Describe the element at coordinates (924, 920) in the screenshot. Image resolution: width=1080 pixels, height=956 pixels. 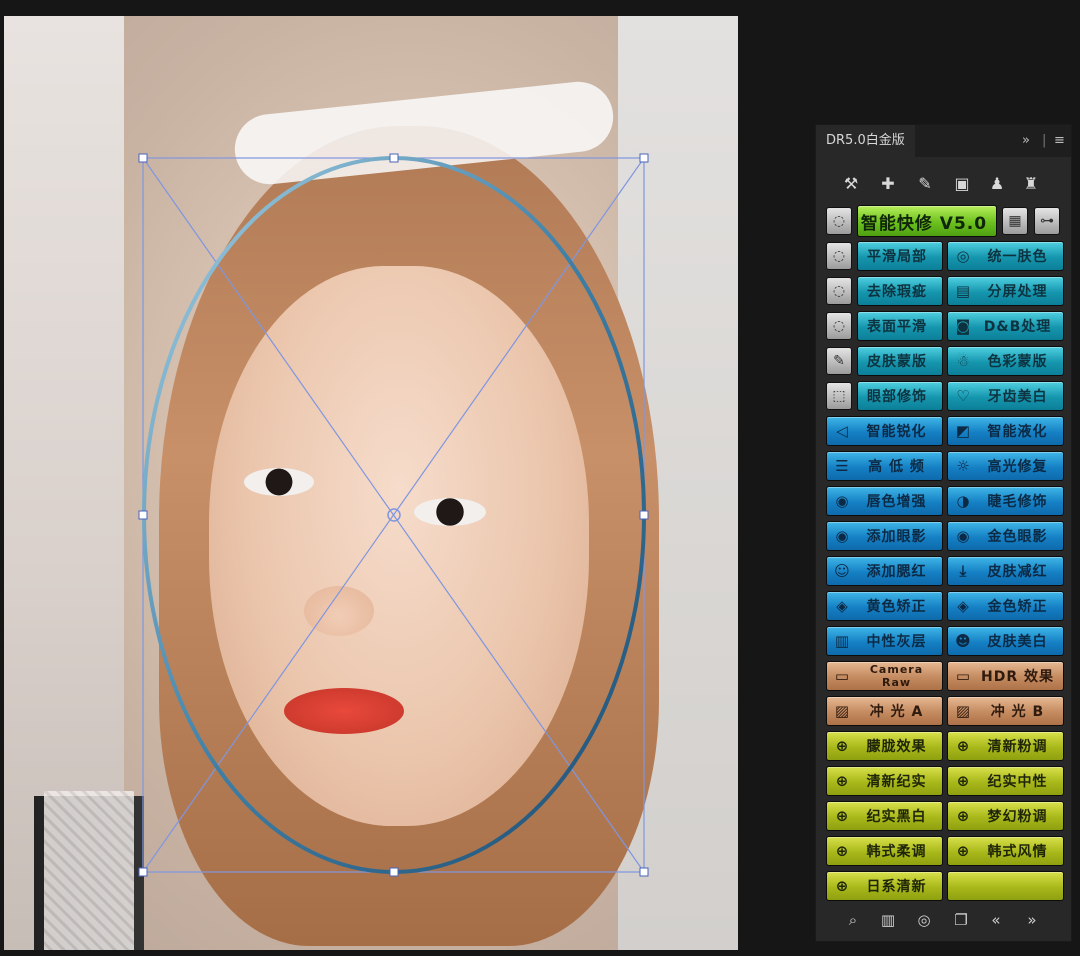
I see `preview-icon: ◎` at that location.